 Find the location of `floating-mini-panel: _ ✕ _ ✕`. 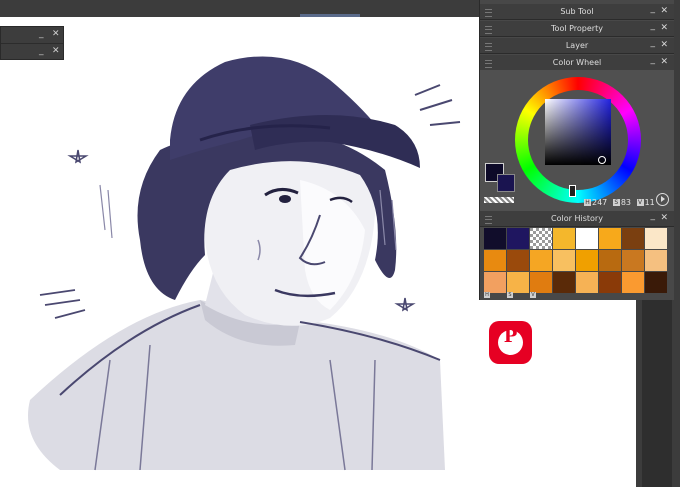

floating-mini-panel: _ ✕ _ ✕ is located at coordinates (32, 43).